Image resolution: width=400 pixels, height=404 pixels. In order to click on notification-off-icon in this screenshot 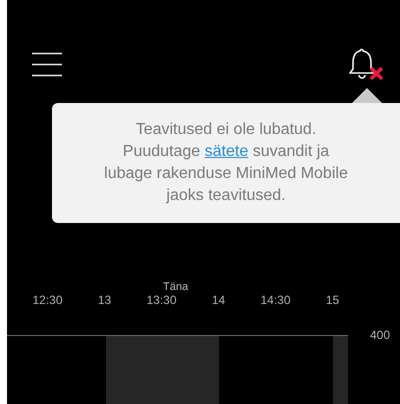, I will do `click(367, 65)`.